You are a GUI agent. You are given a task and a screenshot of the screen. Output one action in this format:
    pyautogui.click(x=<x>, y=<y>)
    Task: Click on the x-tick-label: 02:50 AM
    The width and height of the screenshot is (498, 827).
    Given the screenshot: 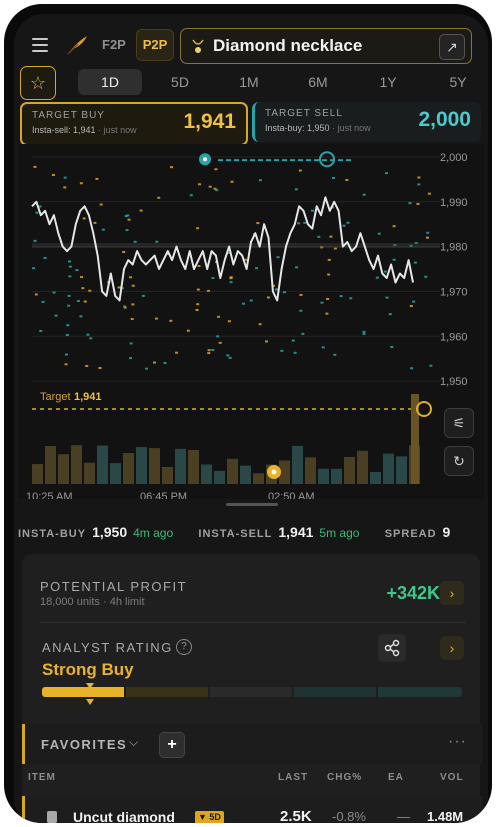 What is the action you would take?
    pyautogui.click(x=291, y=495)
    